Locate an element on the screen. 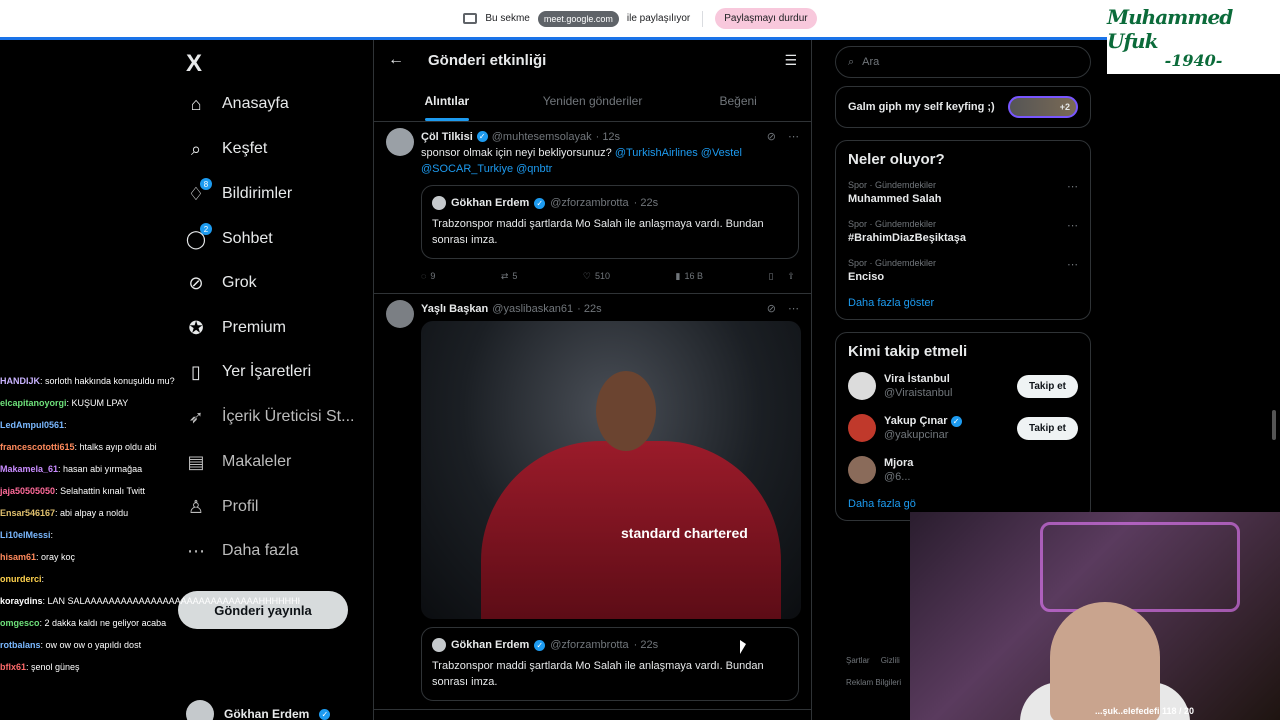  like-button: ♡ 510 is located at coordinates (596, 276).